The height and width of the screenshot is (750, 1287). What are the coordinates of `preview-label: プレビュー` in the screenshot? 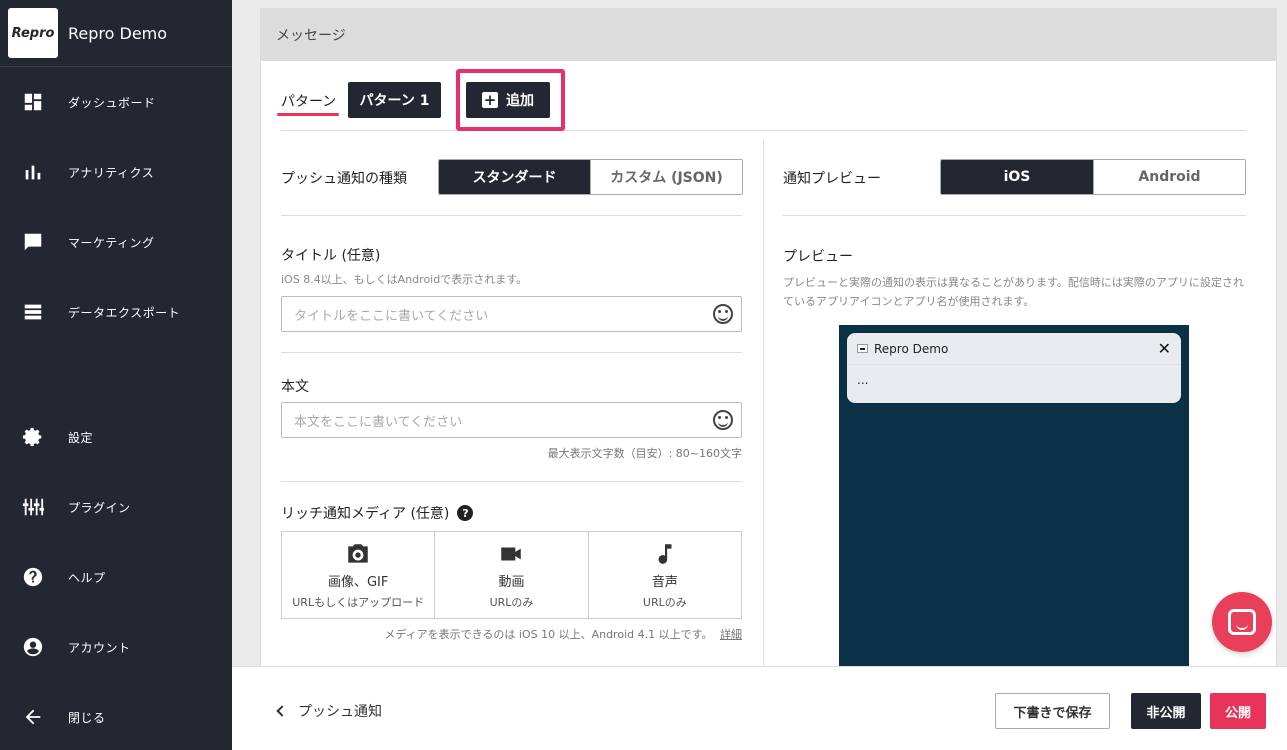 It's located at (818, 257).